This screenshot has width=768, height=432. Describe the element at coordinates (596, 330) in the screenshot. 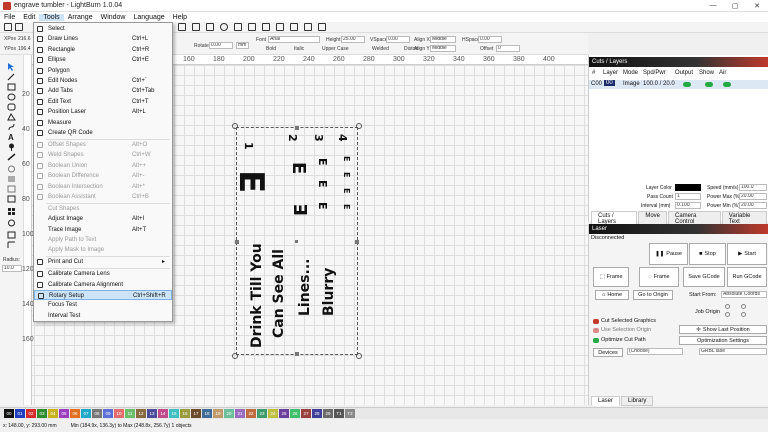

I see `use-selection-toggle` at that location.